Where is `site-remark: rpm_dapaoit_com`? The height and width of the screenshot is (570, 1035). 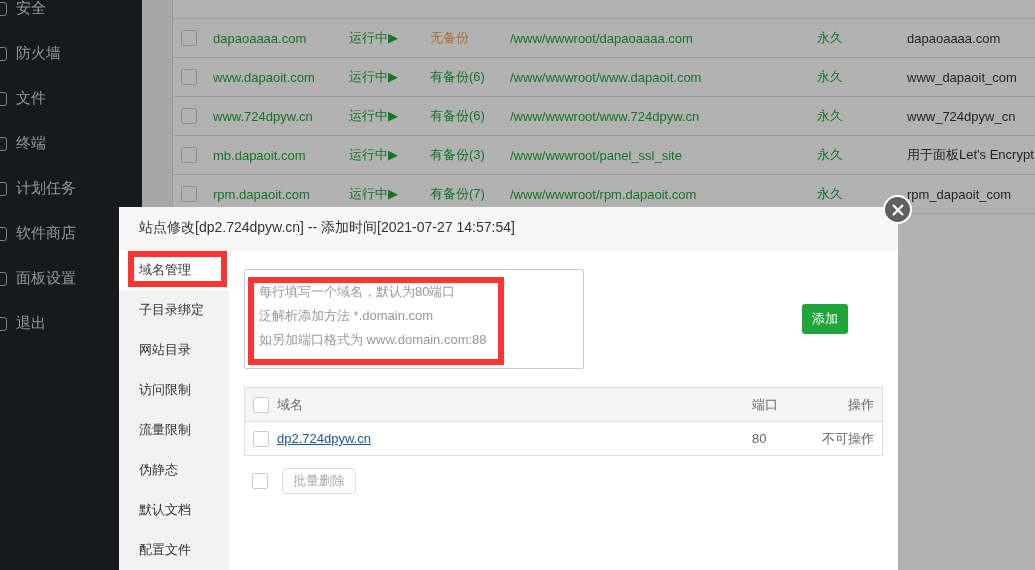 site-remark: rpm_dapaoit_com is located at coordinates (959, 194).